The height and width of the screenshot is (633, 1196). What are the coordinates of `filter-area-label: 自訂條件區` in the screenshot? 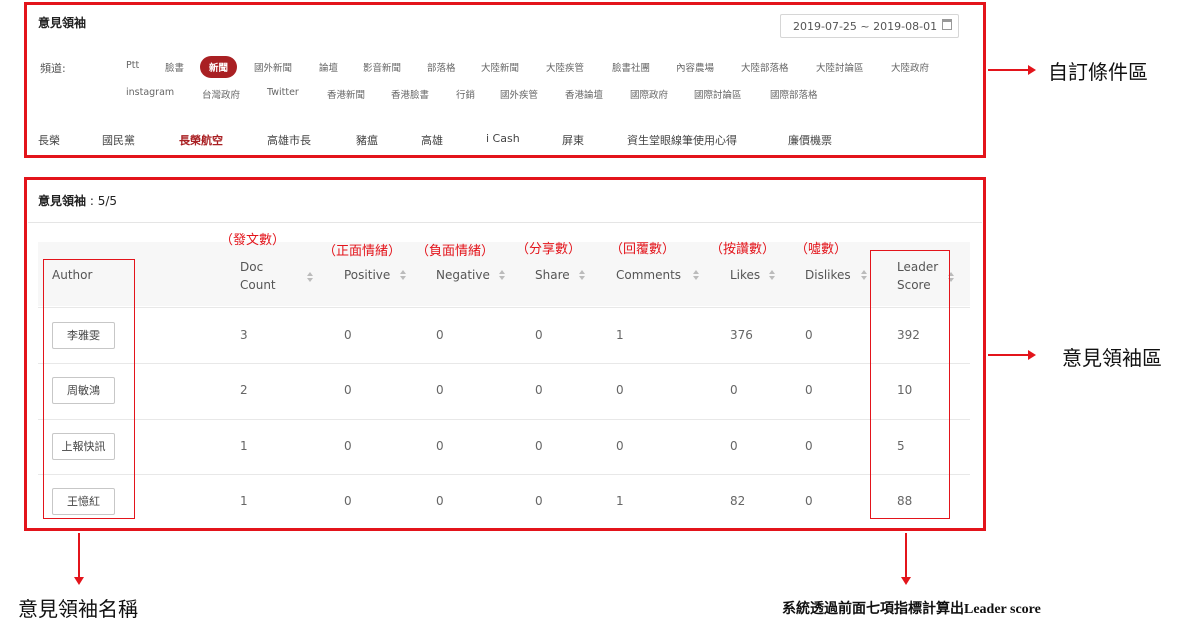 It's located at (1098, 72).